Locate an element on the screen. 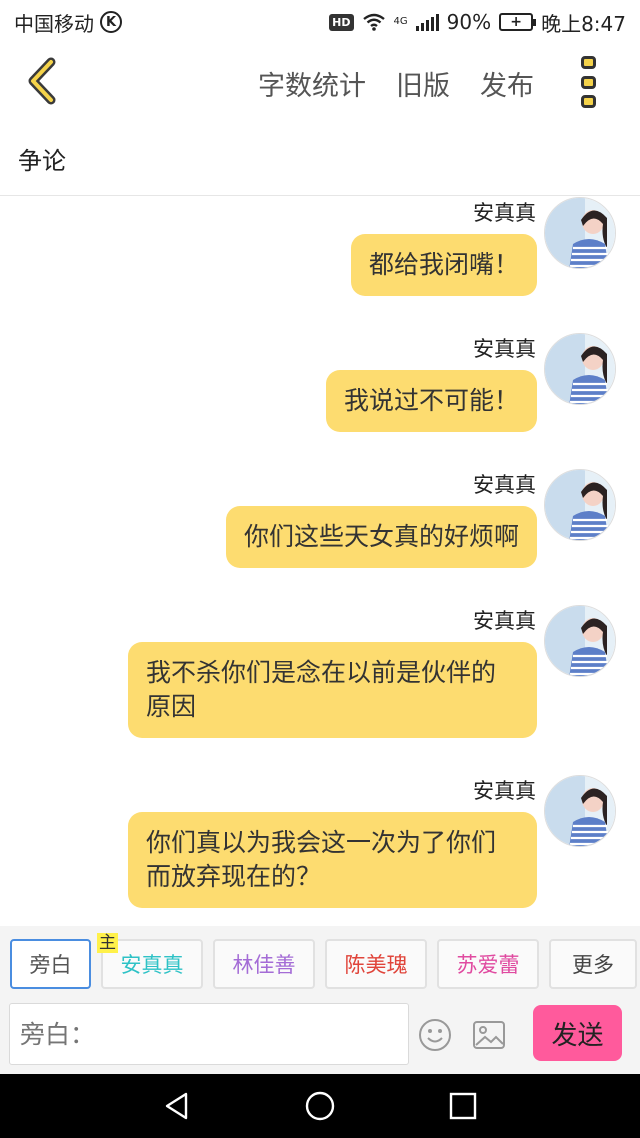 The height and width of the screenshot is (1138, 640). status-left: 中国移动 K is located at coordinates (68, 22).